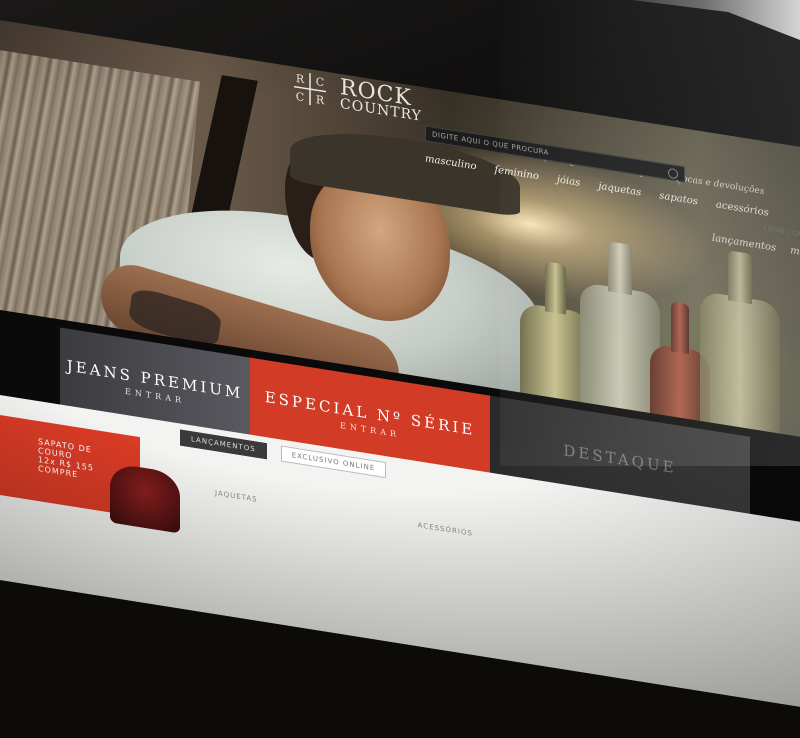  What do you see at coordinates (344, 513) in the screenshot?
I see `product-labels: JAQUETAS ACESSÓRIOS` at bounding box center [344, 513].